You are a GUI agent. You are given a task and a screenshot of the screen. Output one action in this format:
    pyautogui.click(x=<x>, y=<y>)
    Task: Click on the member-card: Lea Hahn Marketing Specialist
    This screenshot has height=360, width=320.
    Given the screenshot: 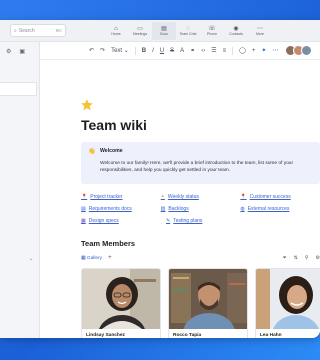 What is the action you would take?
    pyautogui.click(x=287, y=303)
    